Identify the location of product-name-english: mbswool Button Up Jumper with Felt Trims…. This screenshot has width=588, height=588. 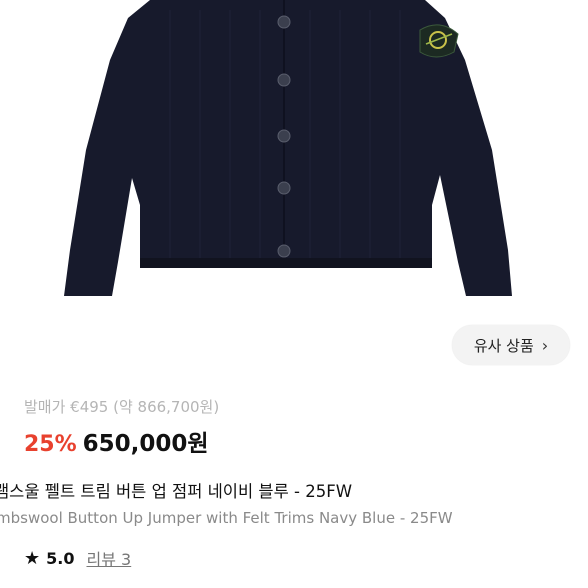
(226, 518).